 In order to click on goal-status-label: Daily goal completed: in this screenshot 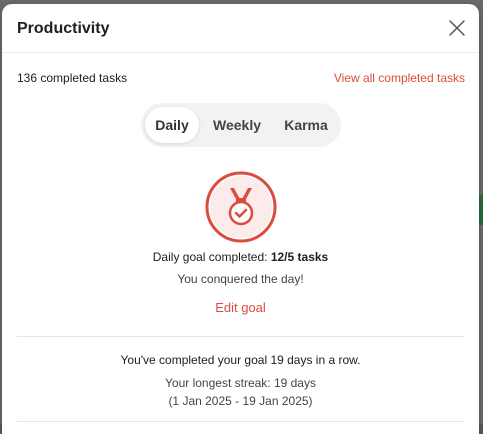, I will do `click(211, 257)`.